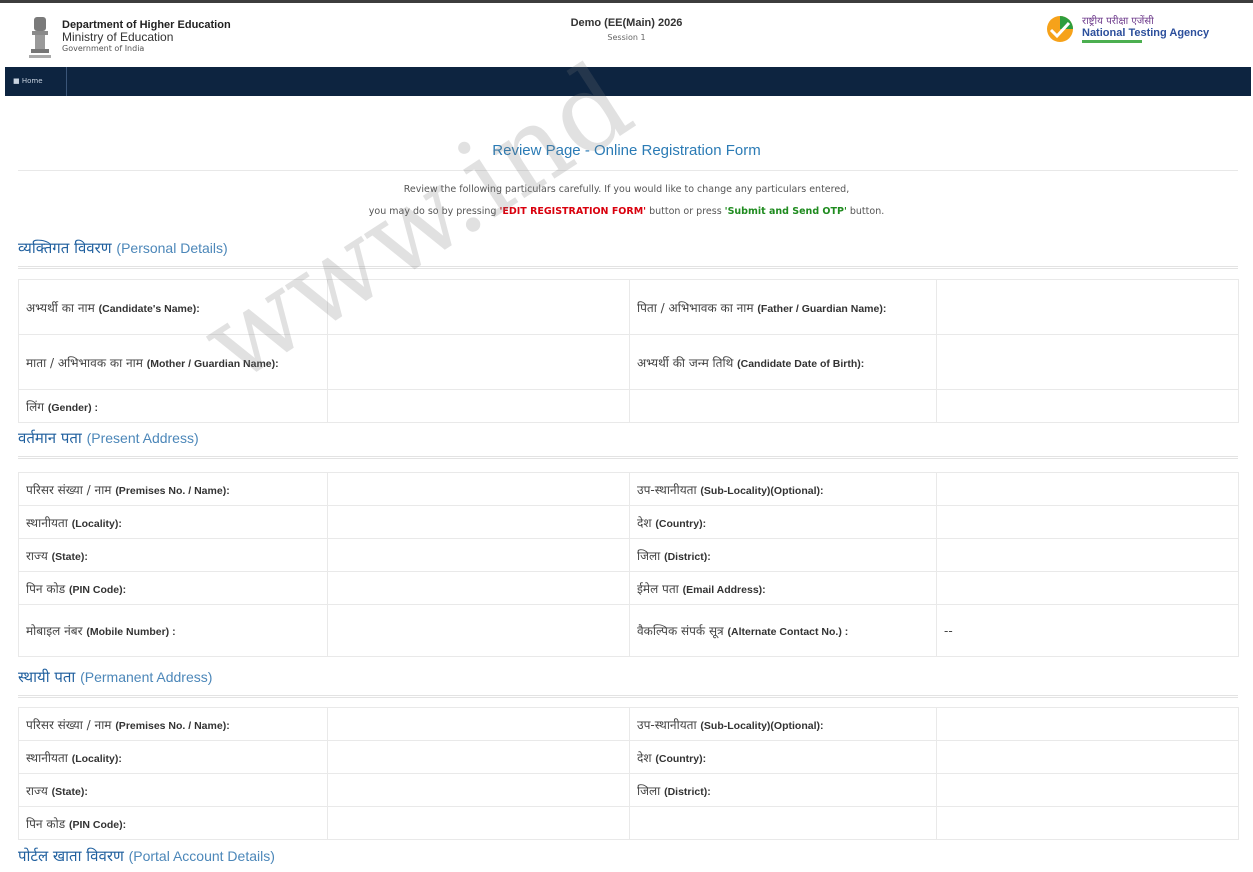 Image resolution: width=1253 pixels, height=872 pixels. Describe the element at coordinates (103, 48) in the screenshot. I see `government-name: Government of India` at that location.